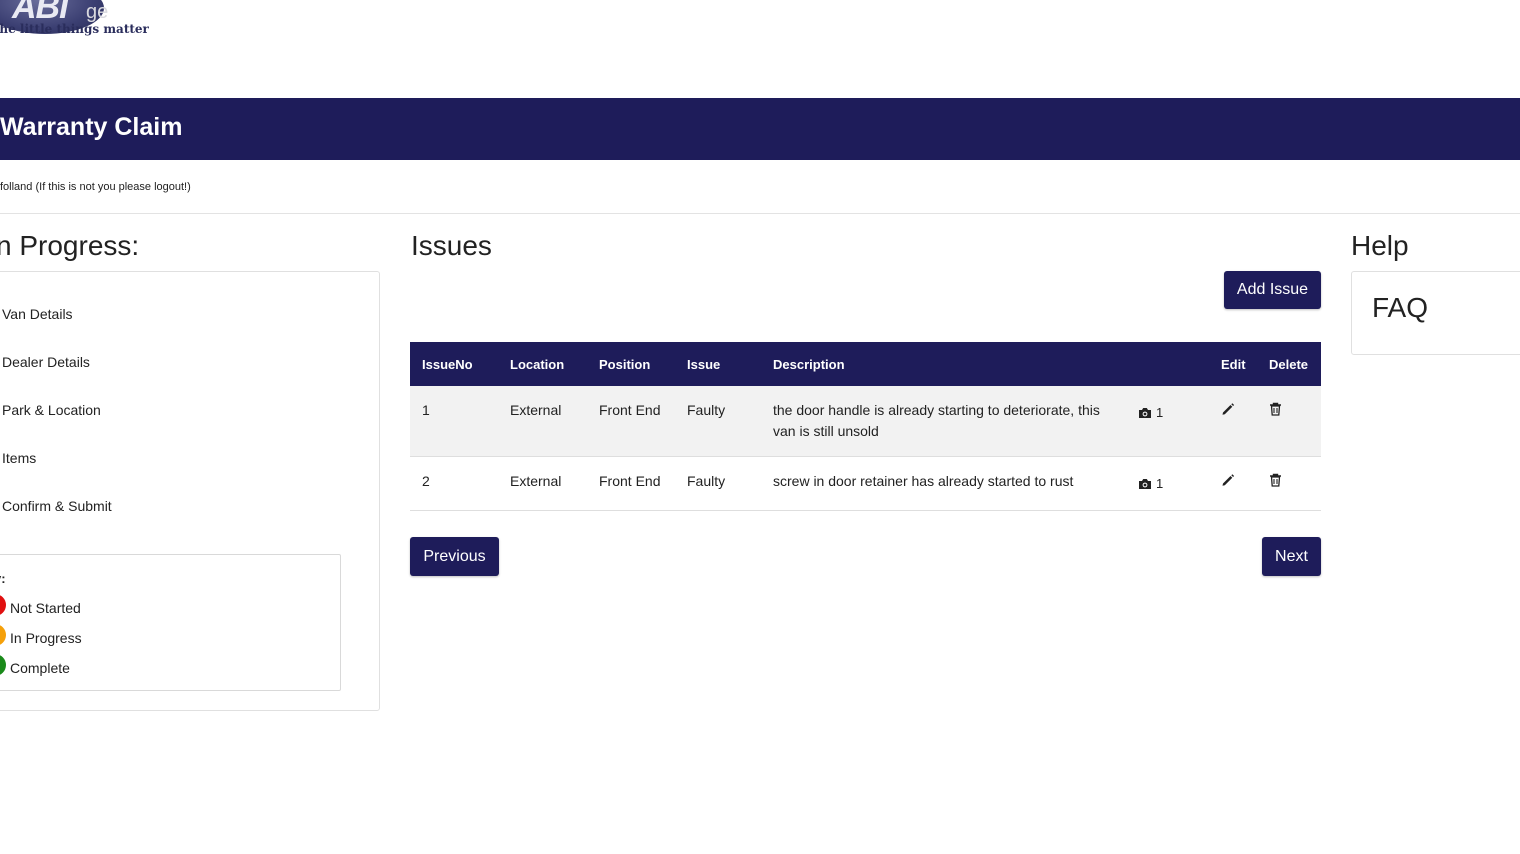 The image size is (1520, 854). I want to click on issue-no: 1, so click(454, 421).